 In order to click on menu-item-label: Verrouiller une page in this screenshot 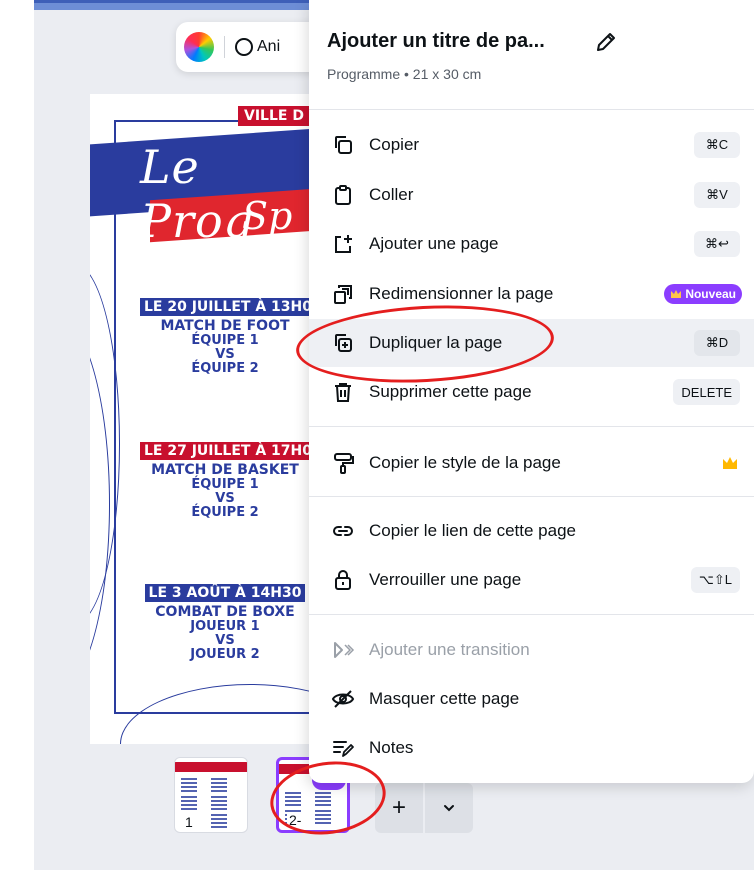, I will do `click(445, 579)`.